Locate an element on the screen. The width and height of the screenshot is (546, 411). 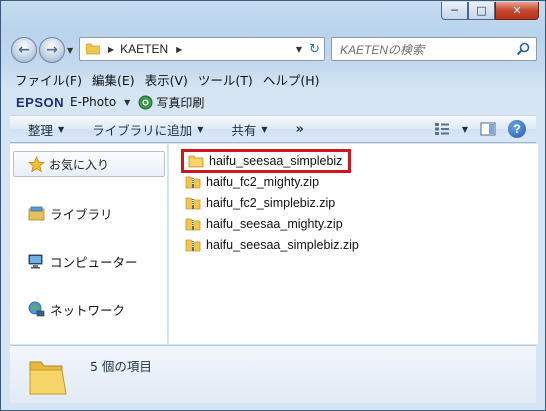
menu-help: ヘルプ(H) is located at coordinates (291, 79).